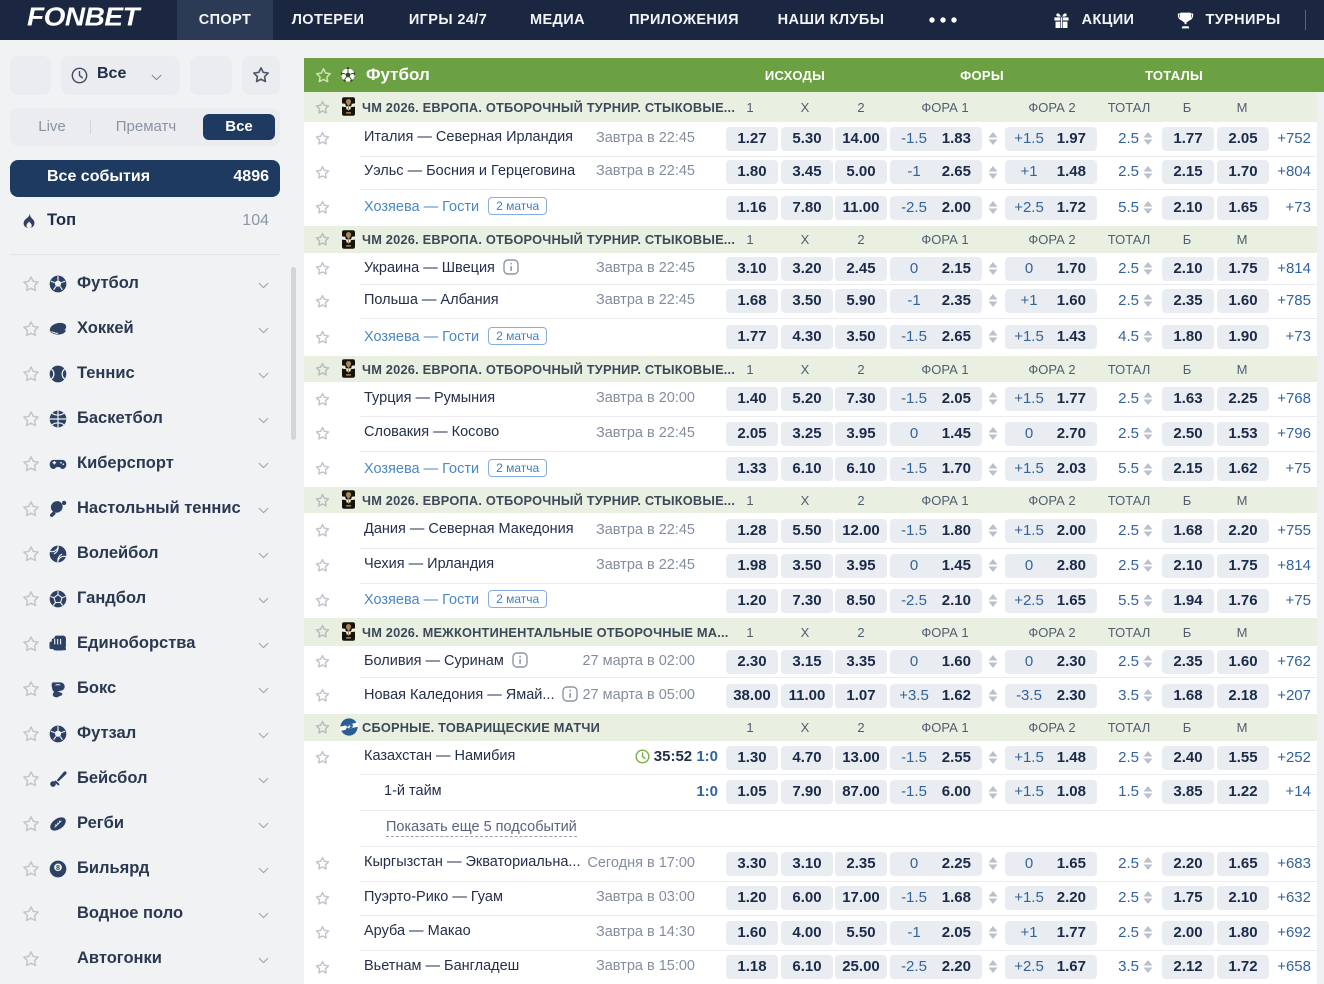 This screenshot has height=984, width=1324. I want to click on svg-text: 8, so click(58, 868).